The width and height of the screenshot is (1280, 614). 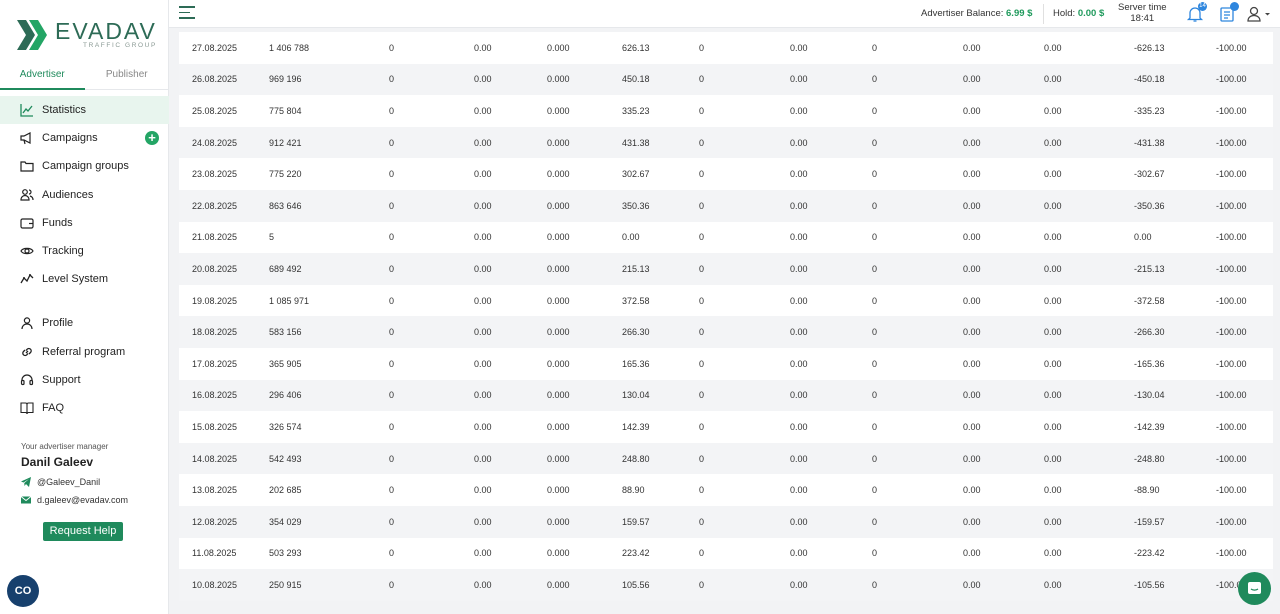 I want to click on table-cell: 19.08.2025, so click(x=215, y=300).